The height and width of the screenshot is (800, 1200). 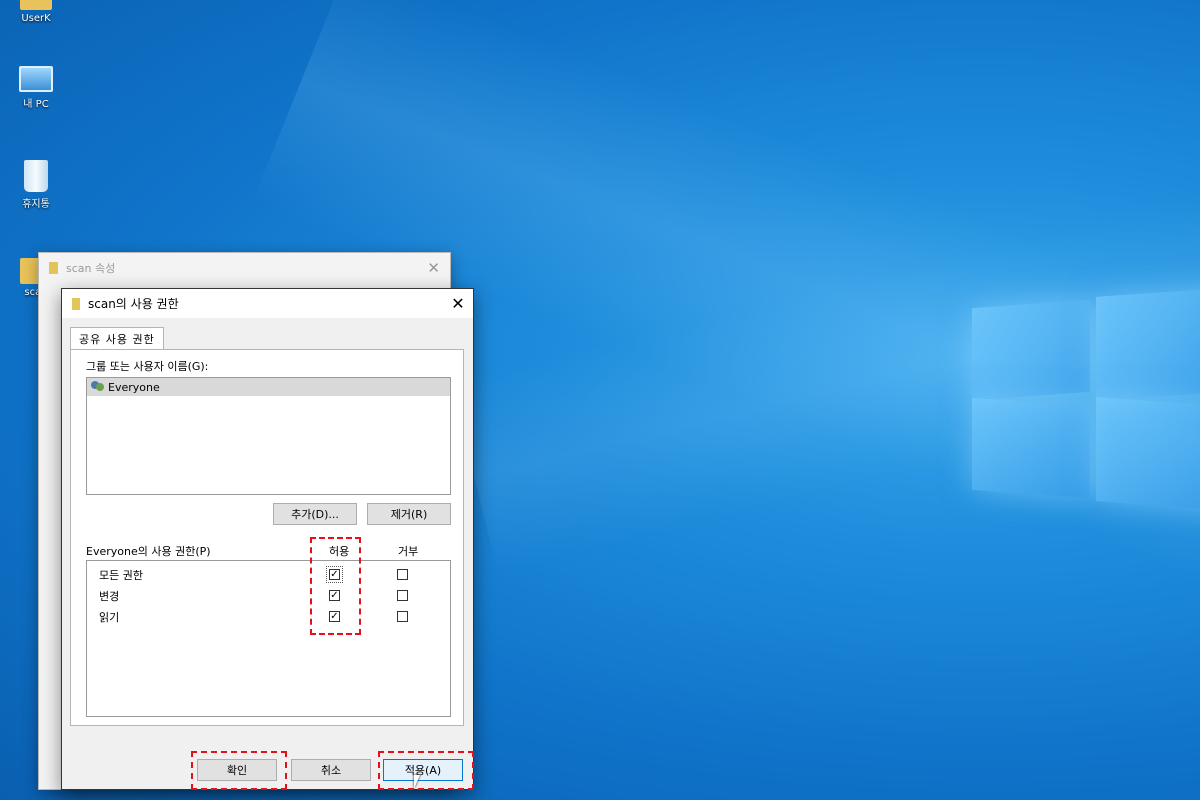 What do you see at coordinates (402, 616) in the screenshot?
I see `deny-read-checkbox` at bounding box center [402, 616].